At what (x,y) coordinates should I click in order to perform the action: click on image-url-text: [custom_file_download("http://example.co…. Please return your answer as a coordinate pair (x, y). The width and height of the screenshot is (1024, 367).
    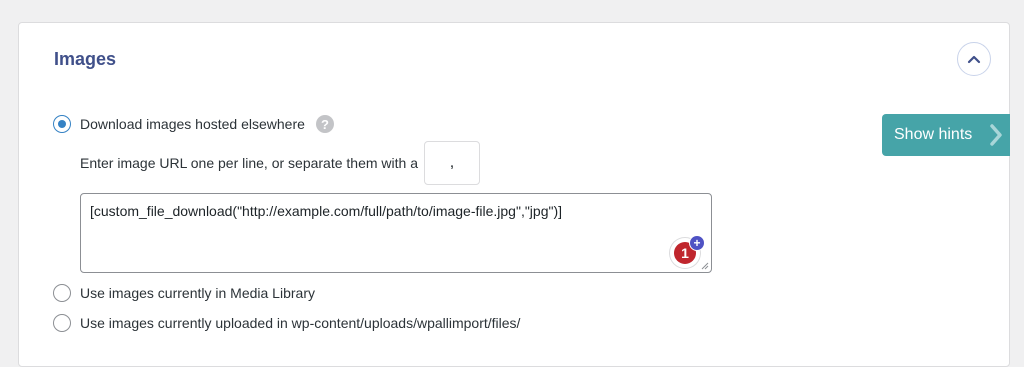
    Looking at the image, I should click on (326, 211).